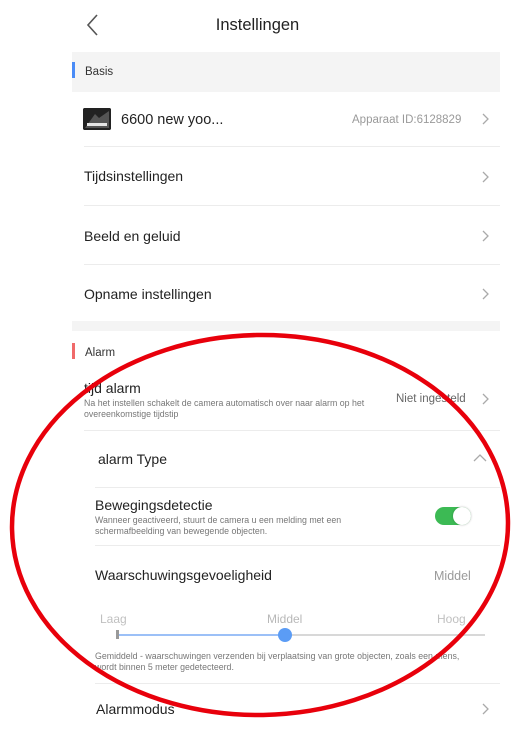 This screenshot has width=515, height=729. I want to click on slider-fill, so click(201, 635).